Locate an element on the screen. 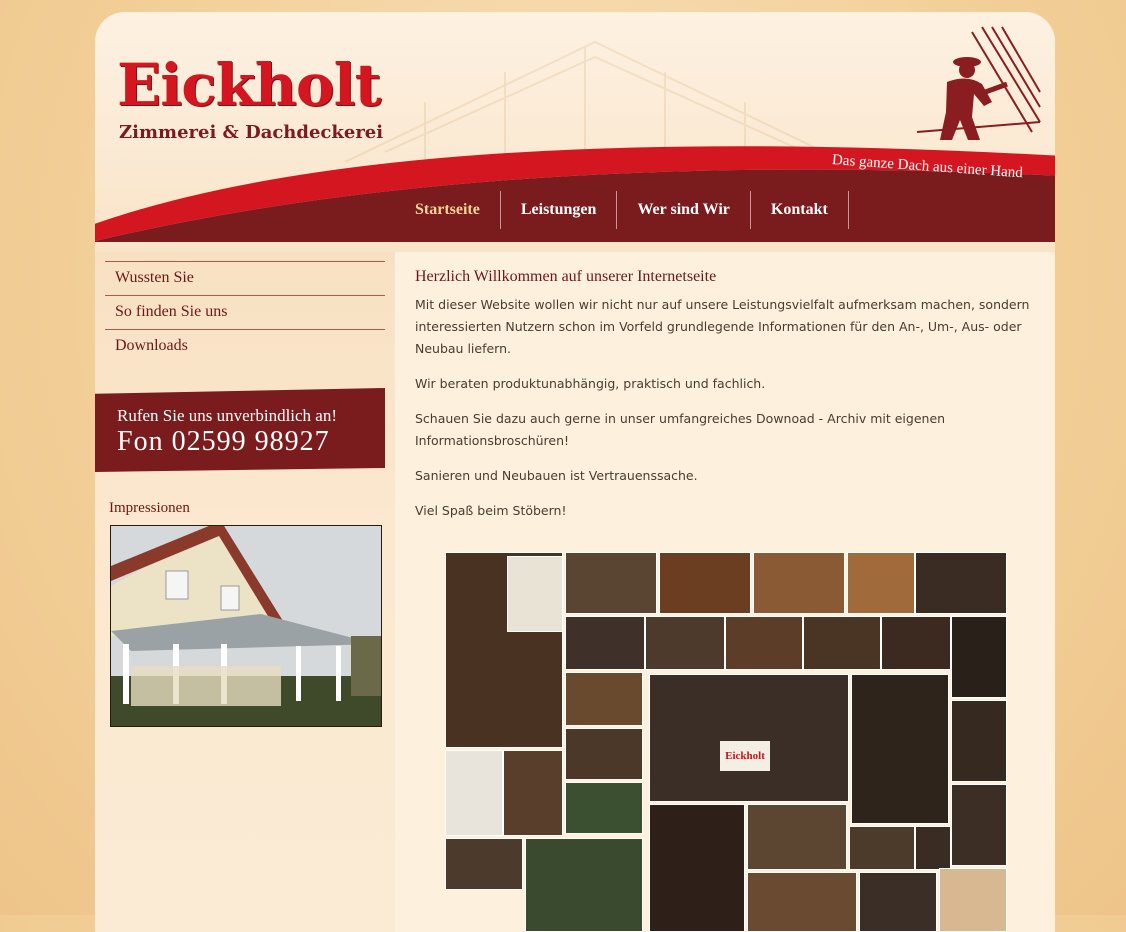 The image size is (1126, 932). nav-kontakt: Kontakt is located at coordinates (800, 210).